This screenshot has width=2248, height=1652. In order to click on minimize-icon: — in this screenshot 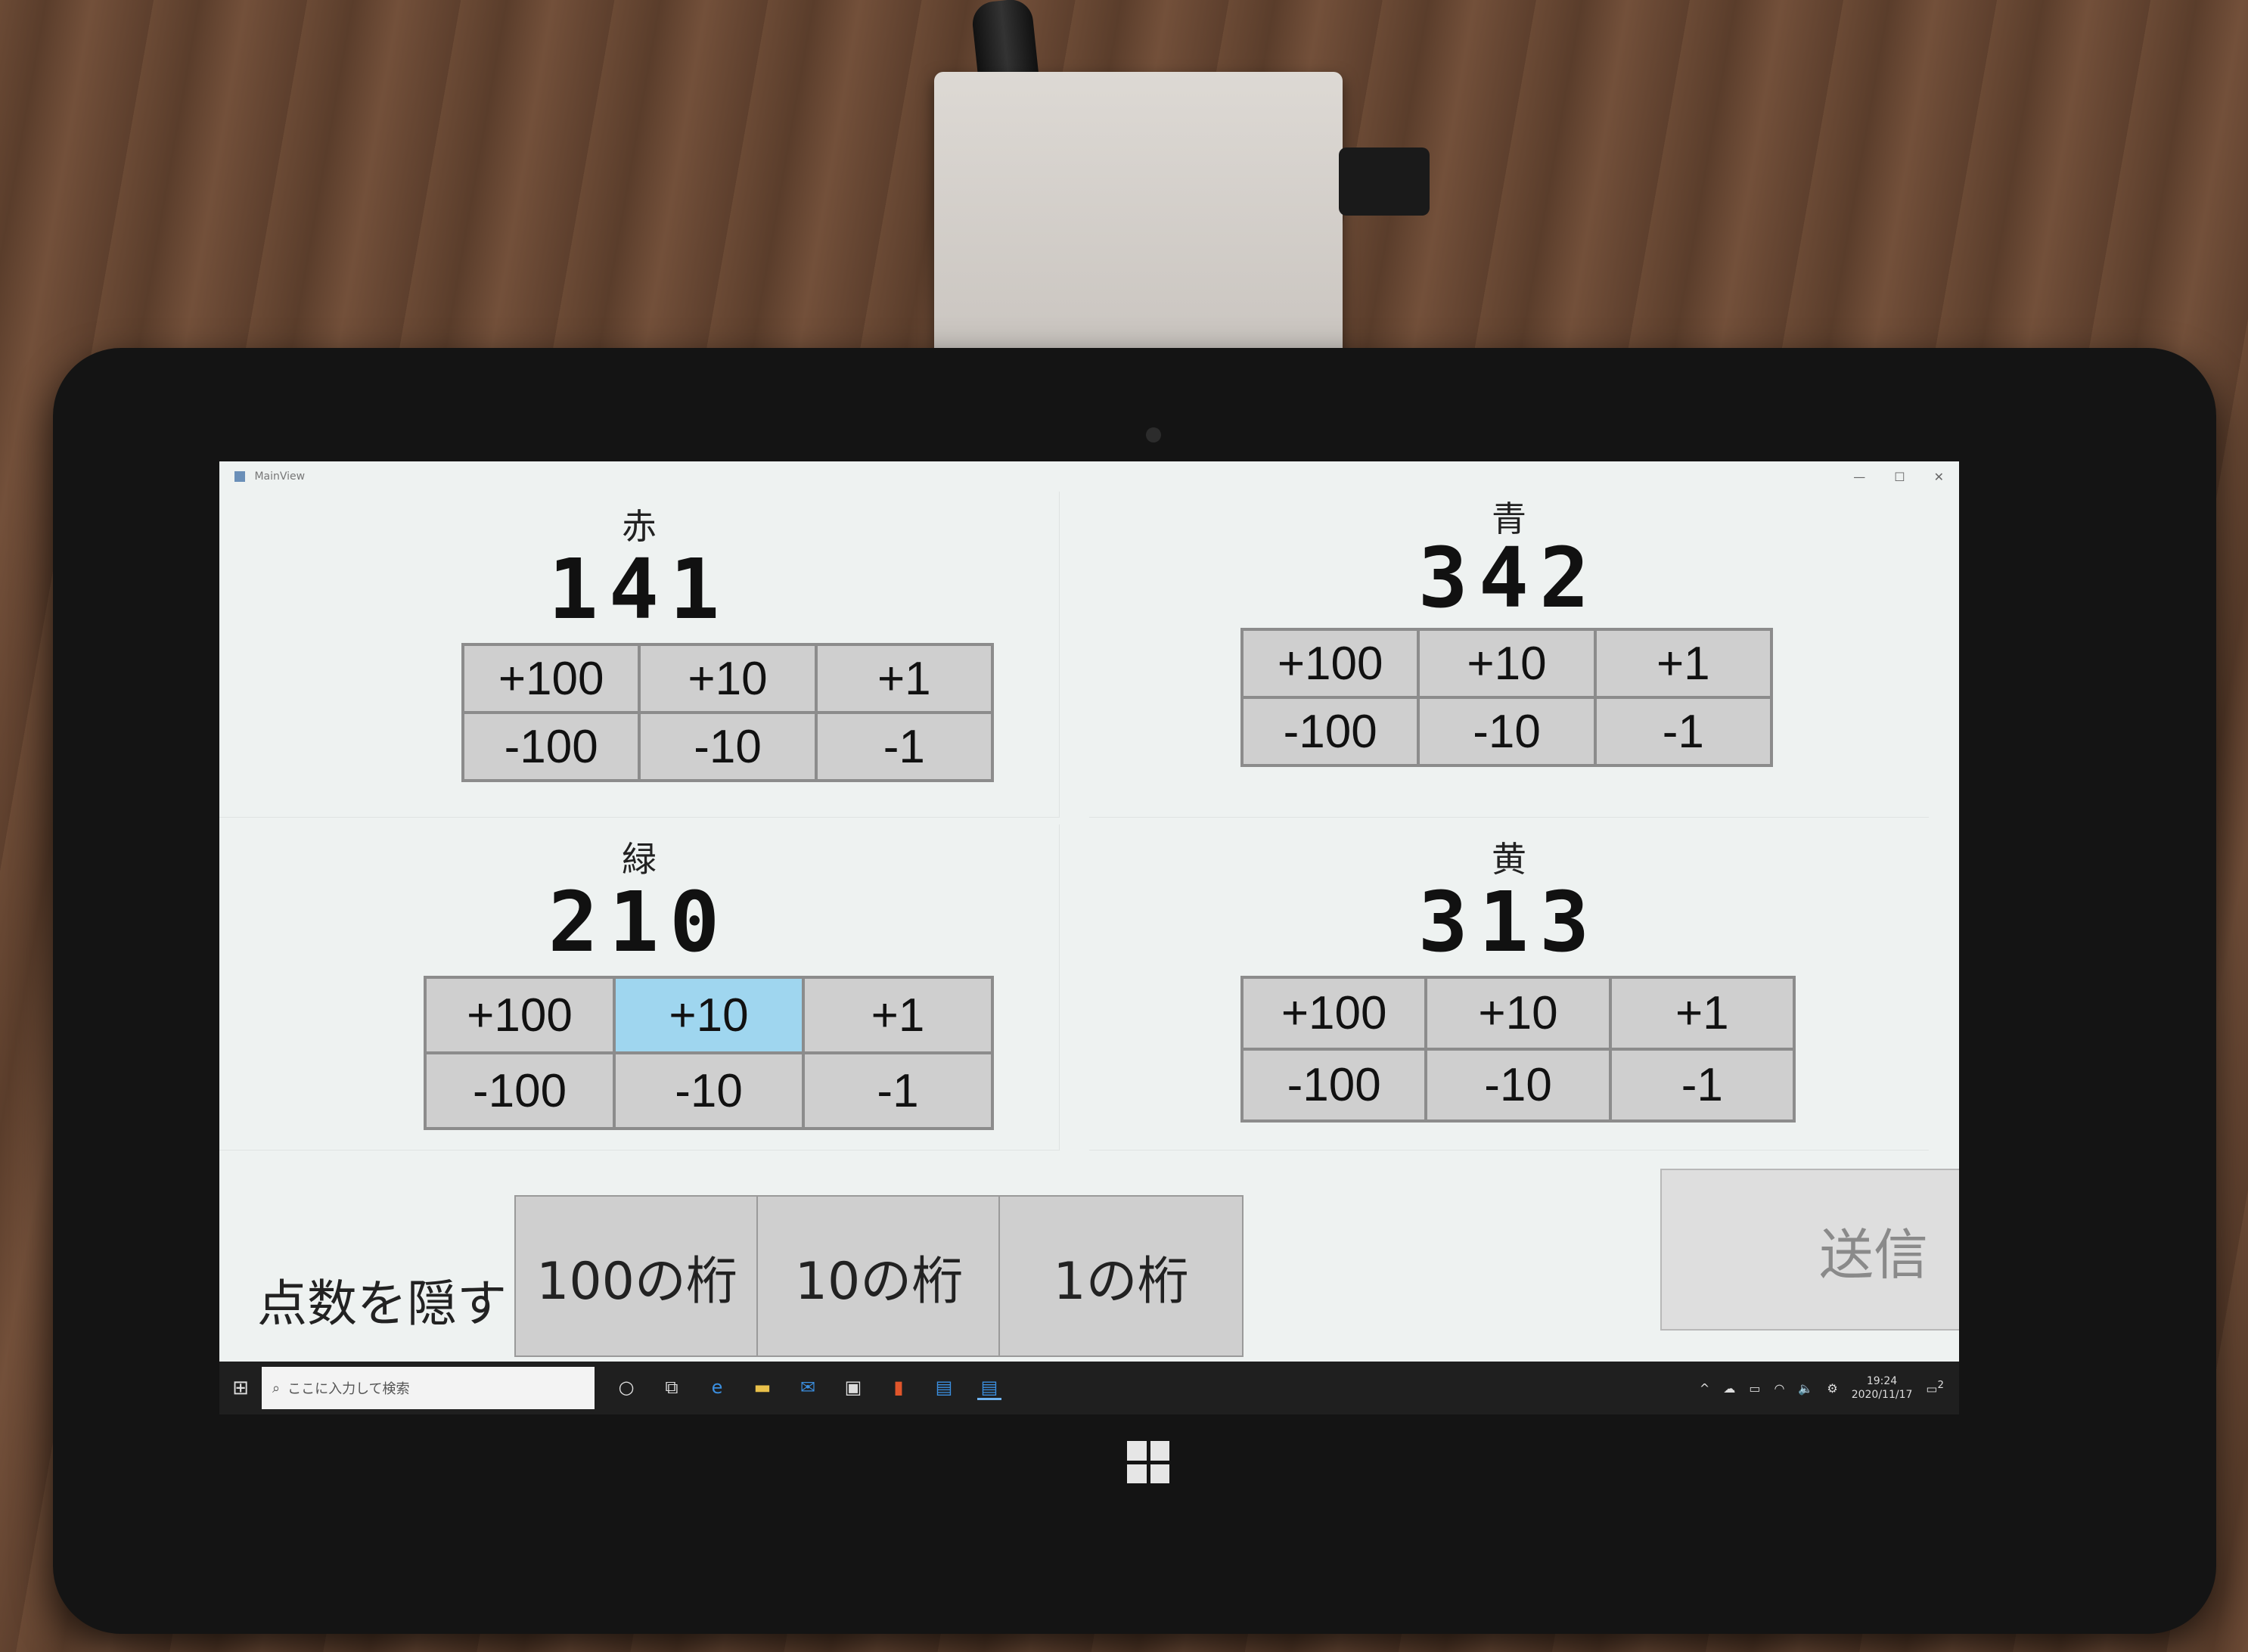, I will do `click(1859, 477)`.